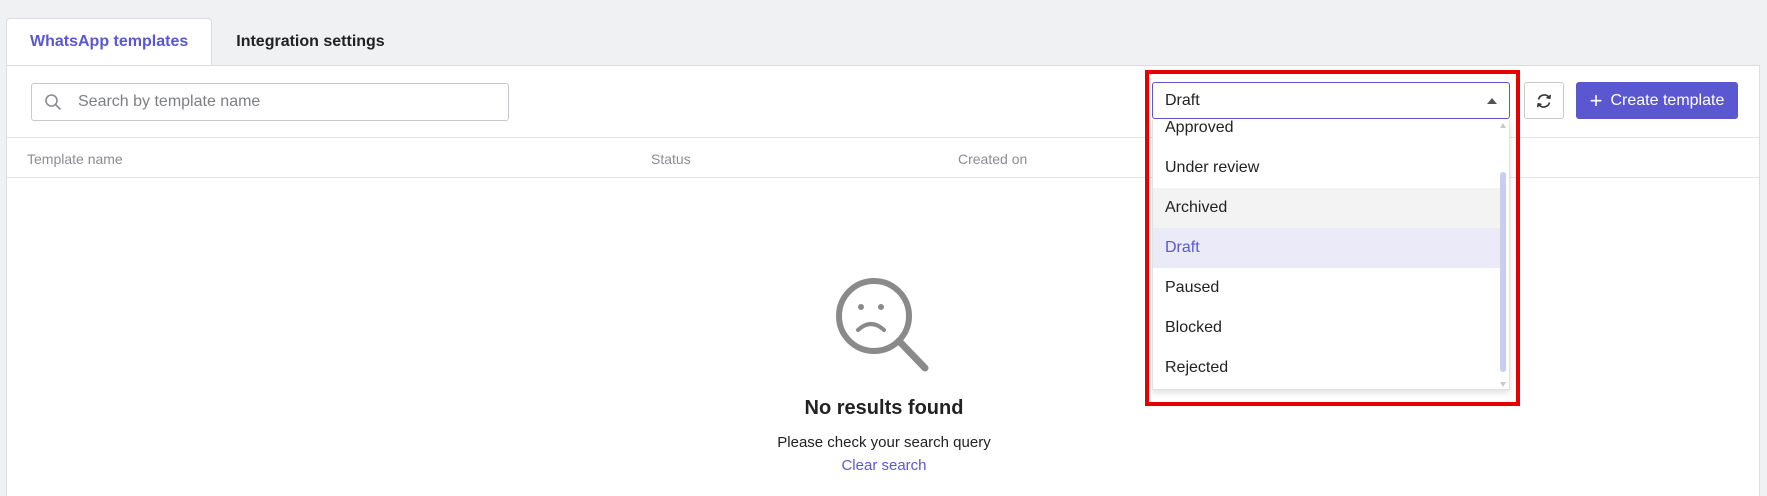  I want to click on refresh-button, so click(1544, 100).